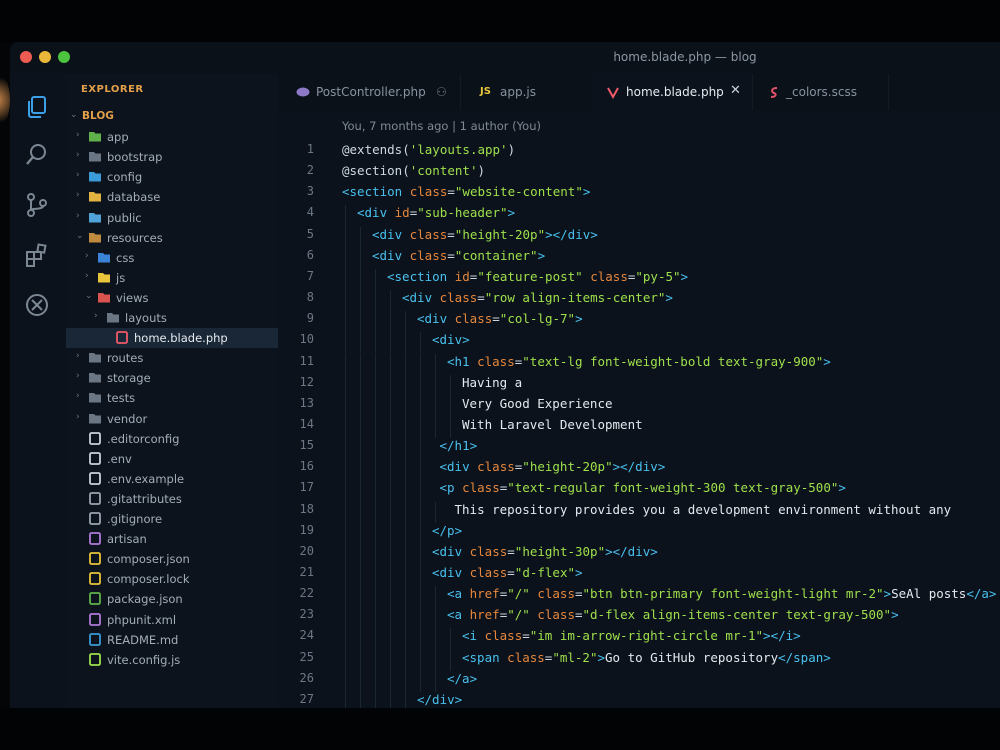 Image resolution: width=1000 pixels, height=750 pixels. Describe the element at coordinates (172, 258) in the screenshot. I see `tree-item-css: › css` at that location.